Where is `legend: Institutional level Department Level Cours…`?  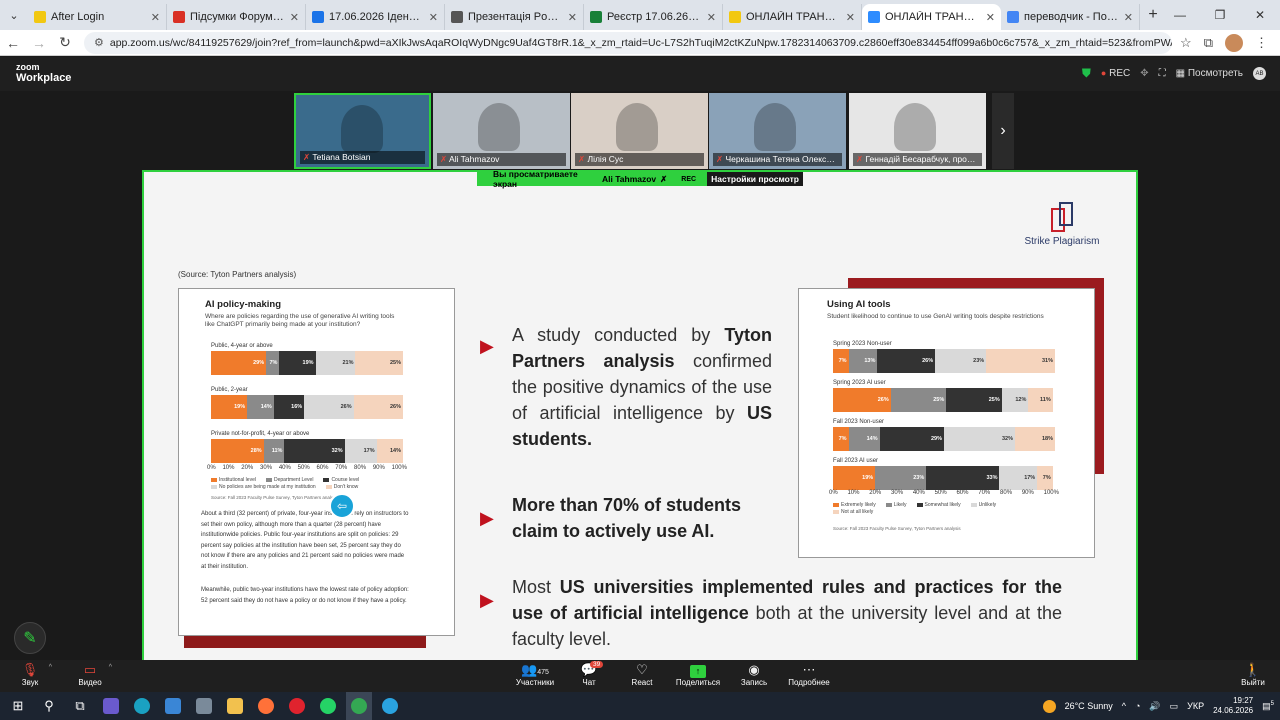 legend: Institutional level Department Level Cours… is located at coordinates (311, 483).